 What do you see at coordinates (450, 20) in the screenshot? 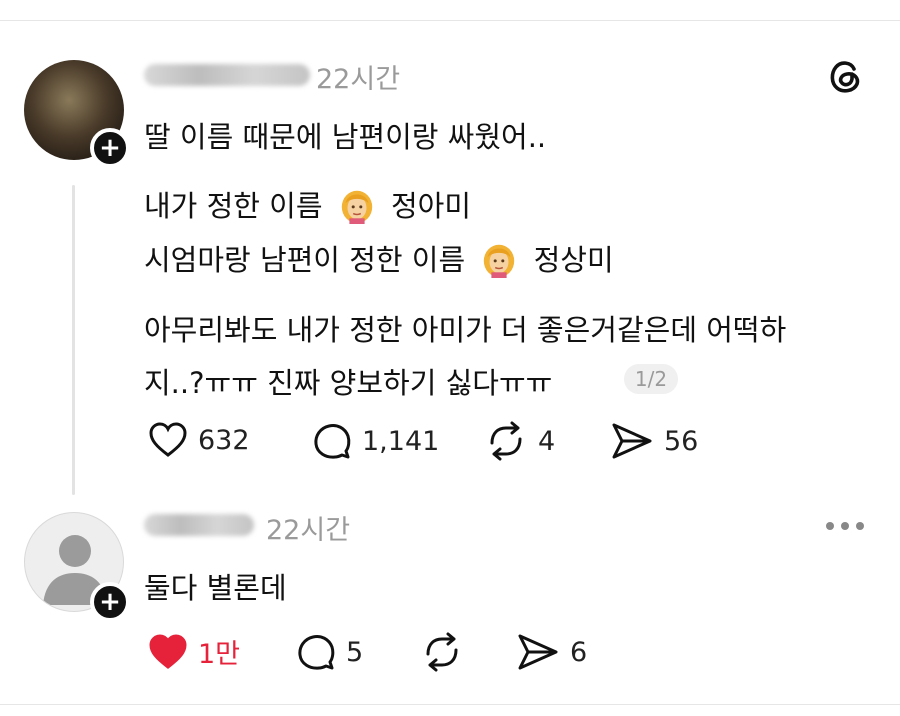
I see `top-divider` at bounding box center [450, 20].